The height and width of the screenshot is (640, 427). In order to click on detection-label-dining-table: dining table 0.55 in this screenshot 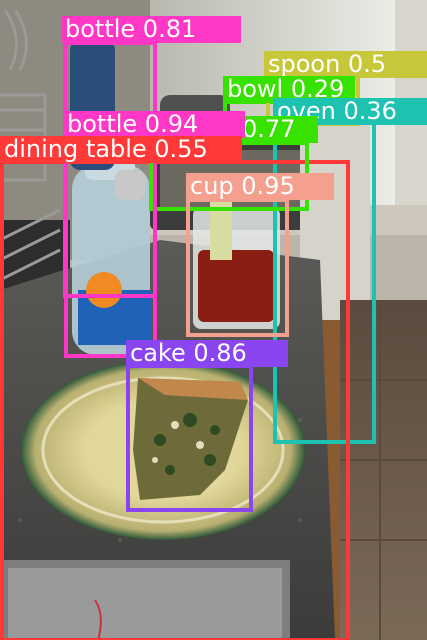, I will do `click(121, 149)`.